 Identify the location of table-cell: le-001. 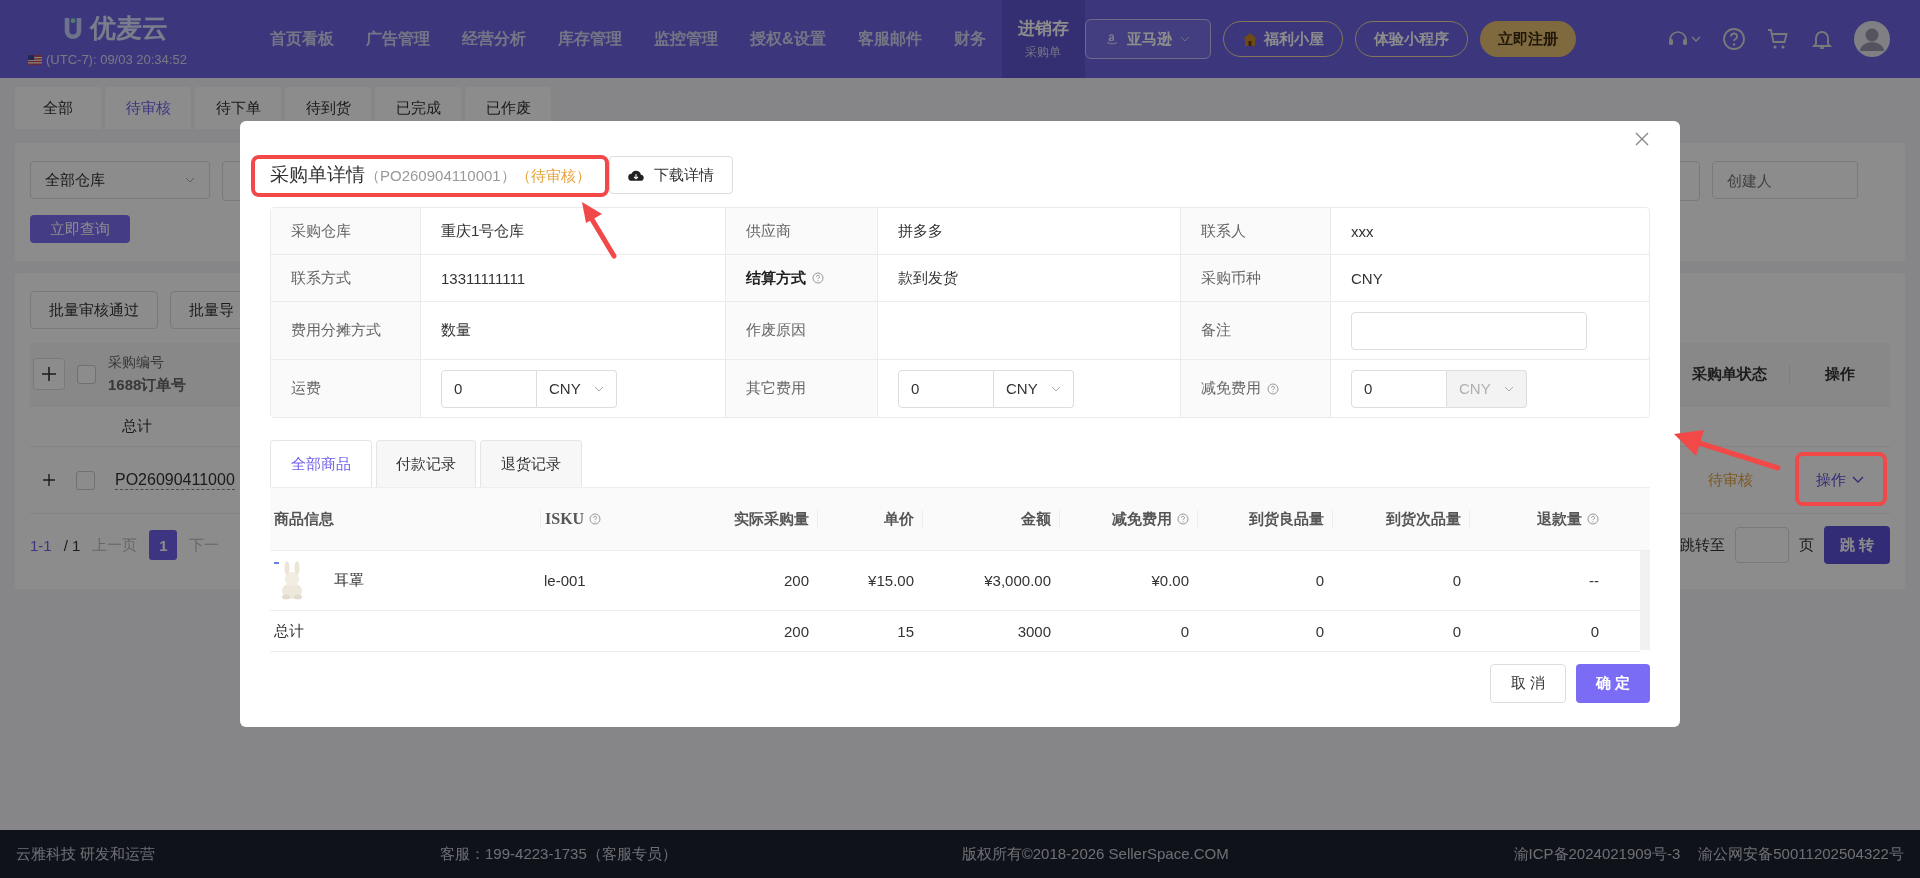
(565, 580).